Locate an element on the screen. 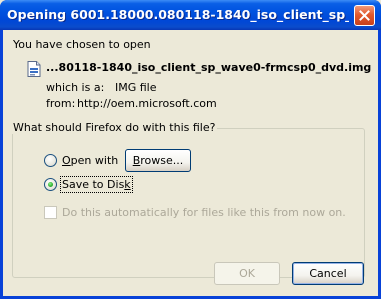  save-mnemonic: k is located at coordinates (127, 184).